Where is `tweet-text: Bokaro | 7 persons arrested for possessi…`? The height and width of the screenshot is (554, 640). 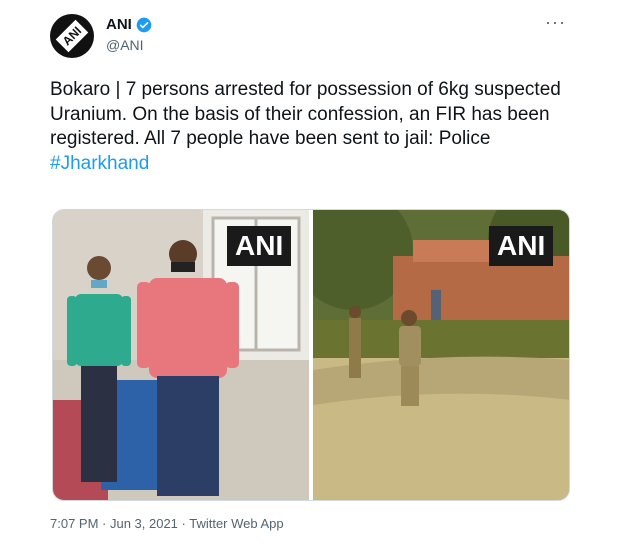 tweet-text: Bokaro | 7 persons arrested for possessi… is located at coordinates (305, 114).